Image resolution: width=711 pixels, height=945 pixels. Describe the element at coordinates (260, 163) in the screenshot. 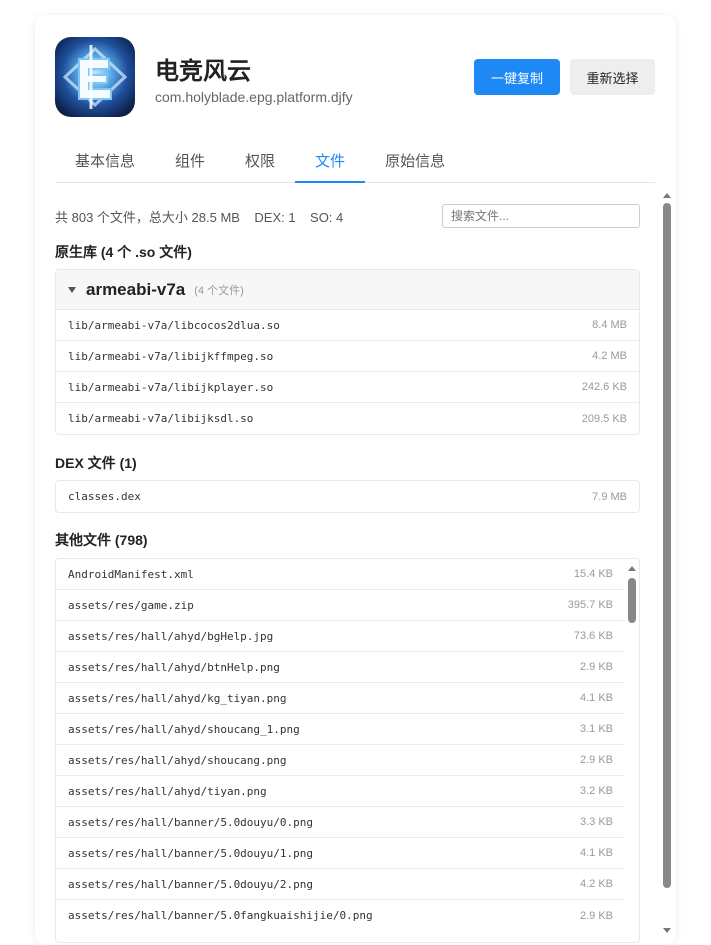

I see `tab-permissions: 权限` at that location.